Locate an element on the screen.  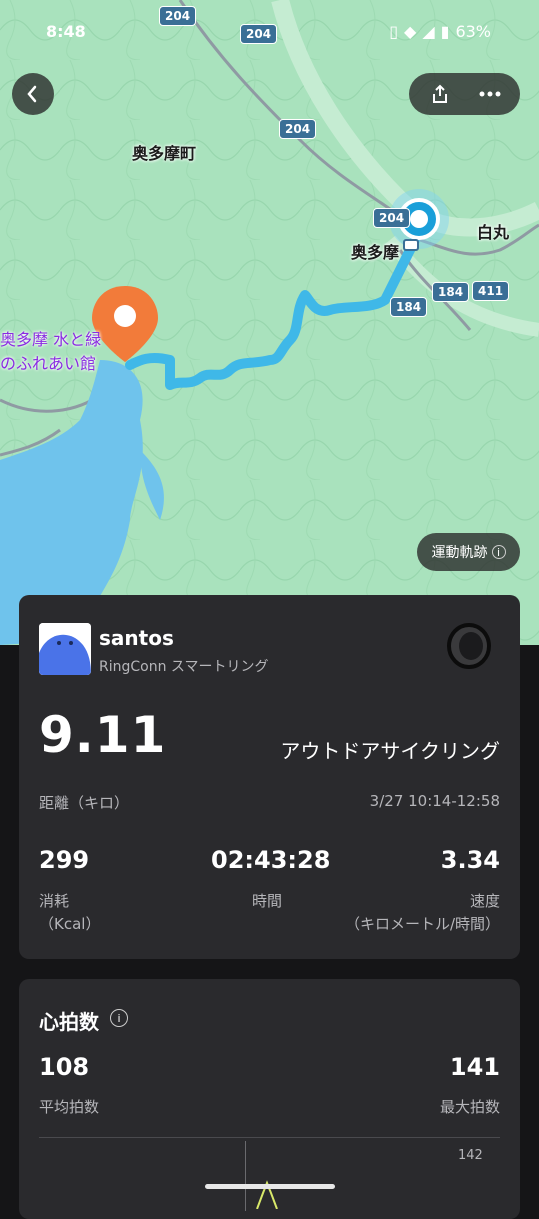
more-icon is located at coordinates (489, 94).